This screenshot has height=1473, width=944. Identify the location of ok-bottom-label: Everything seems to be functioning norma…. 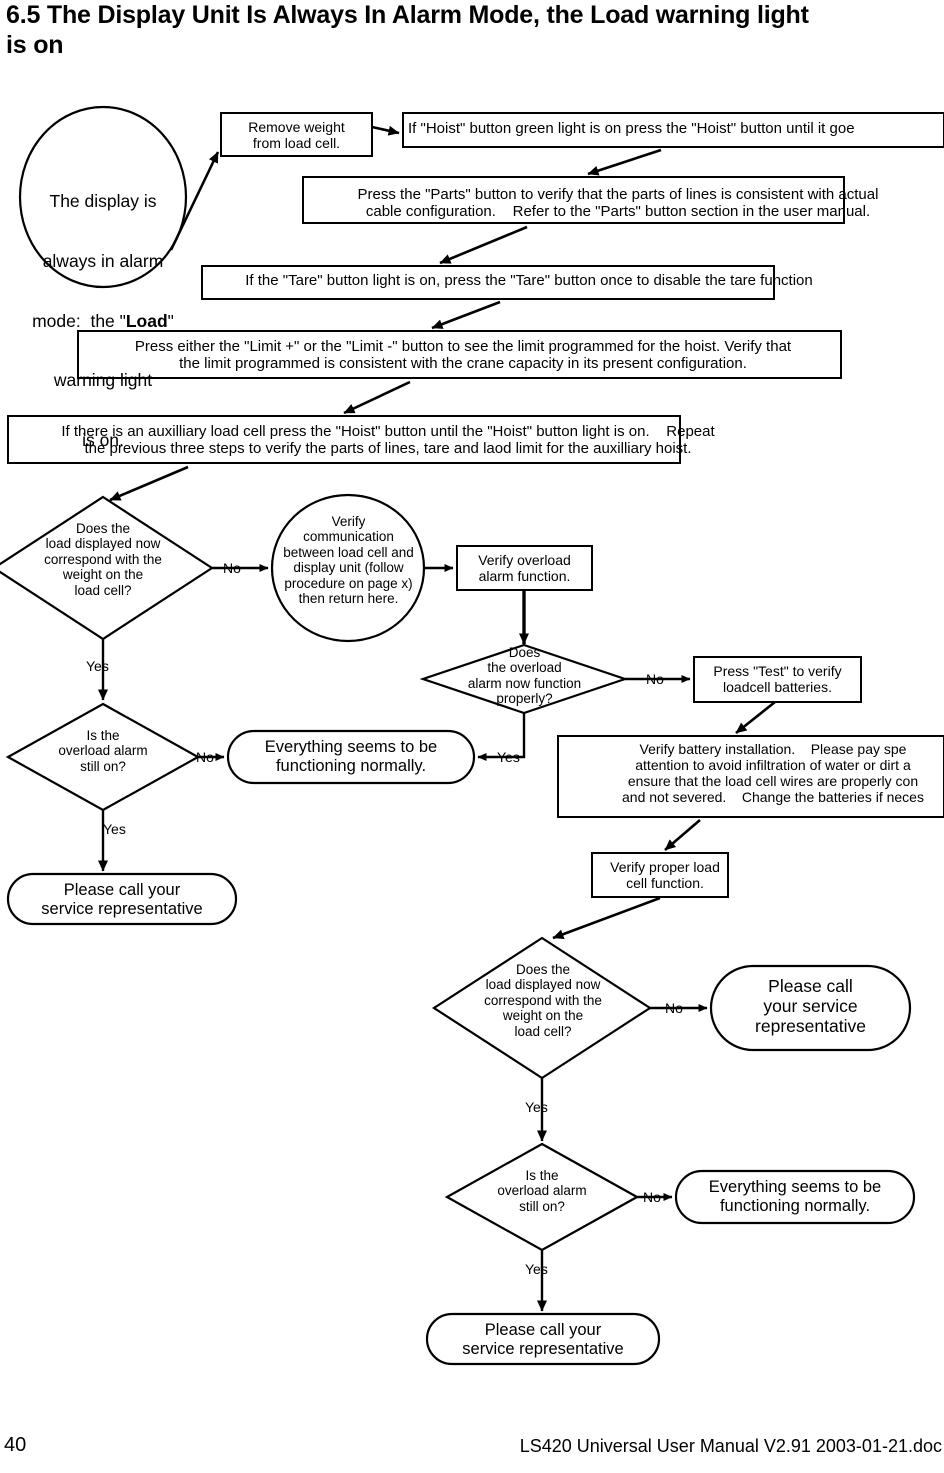
(795, 1196).